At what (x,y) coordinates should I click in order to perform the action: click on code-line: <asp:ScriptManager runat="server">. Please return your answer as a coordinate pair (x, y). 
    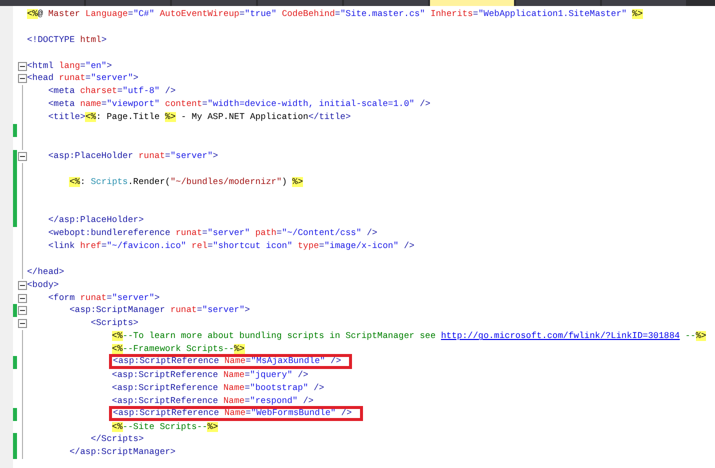
    Looking at the image, I should click on (159, 311).